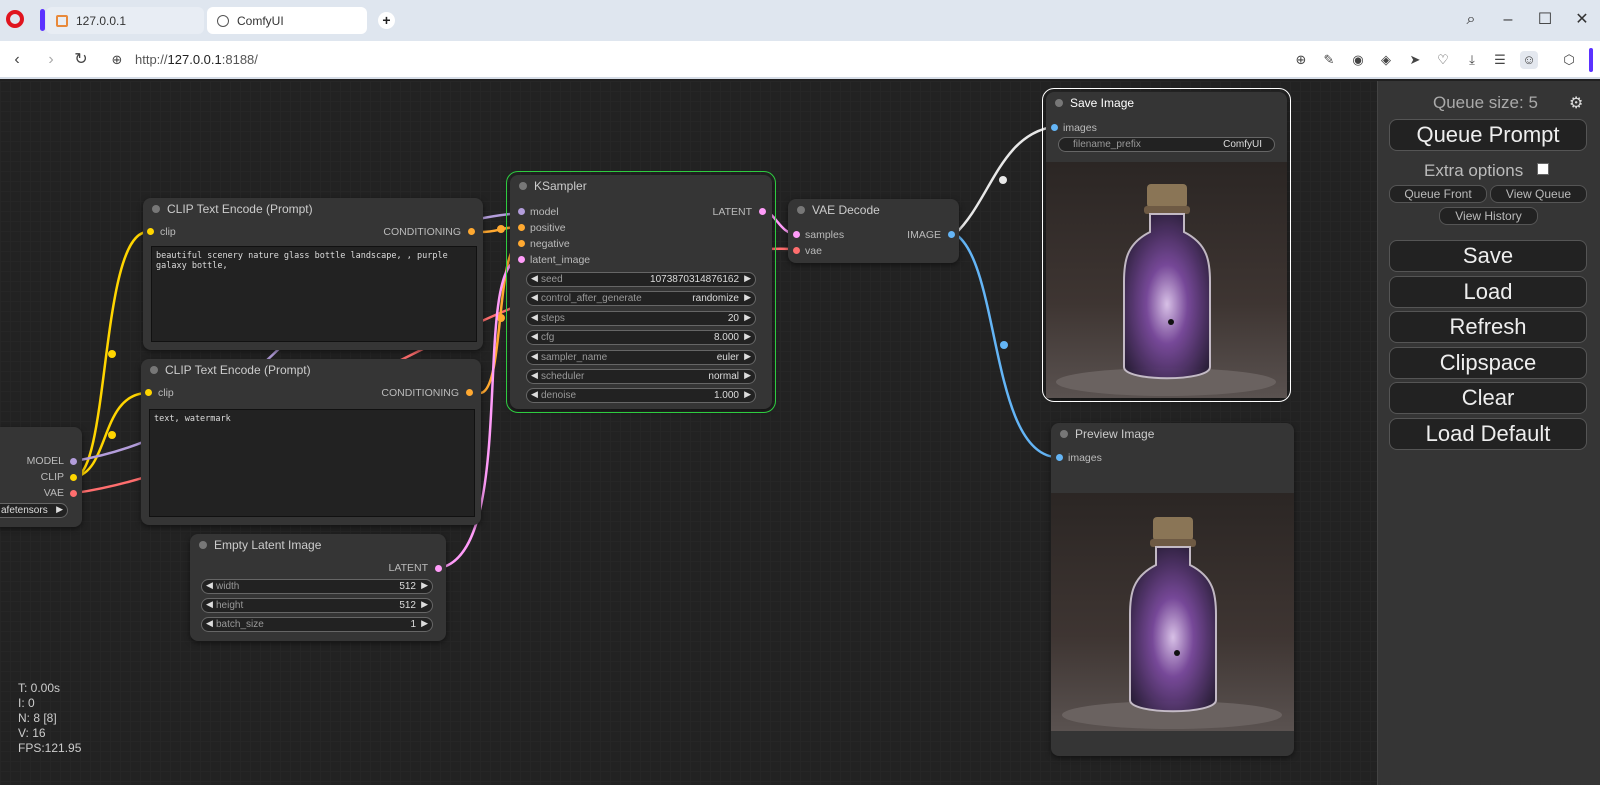  Describe the element at coordinates (641, 338) in the screenshot. I see `ksampler-widget-cfg: ◀ cfg 8.000 ▶` at that location.